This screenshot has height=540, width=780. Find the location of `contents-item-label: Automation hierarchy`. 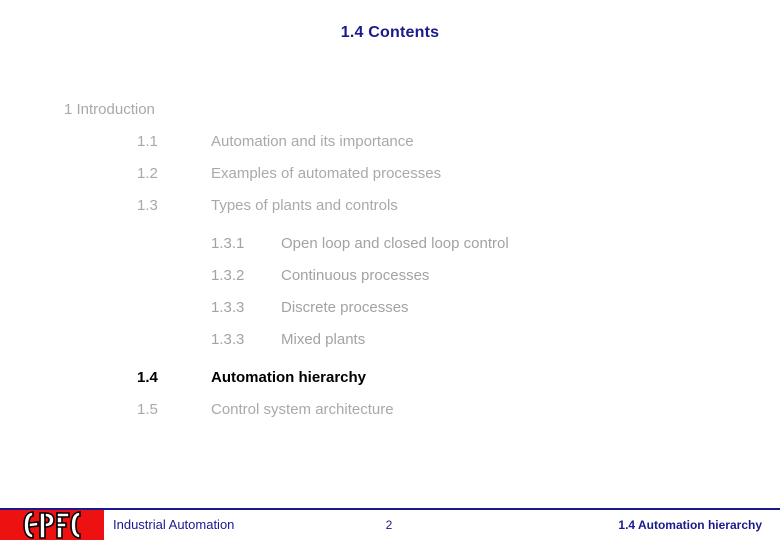

contents-item-label: Automation hierarchy is located at coordinates (289, 377).